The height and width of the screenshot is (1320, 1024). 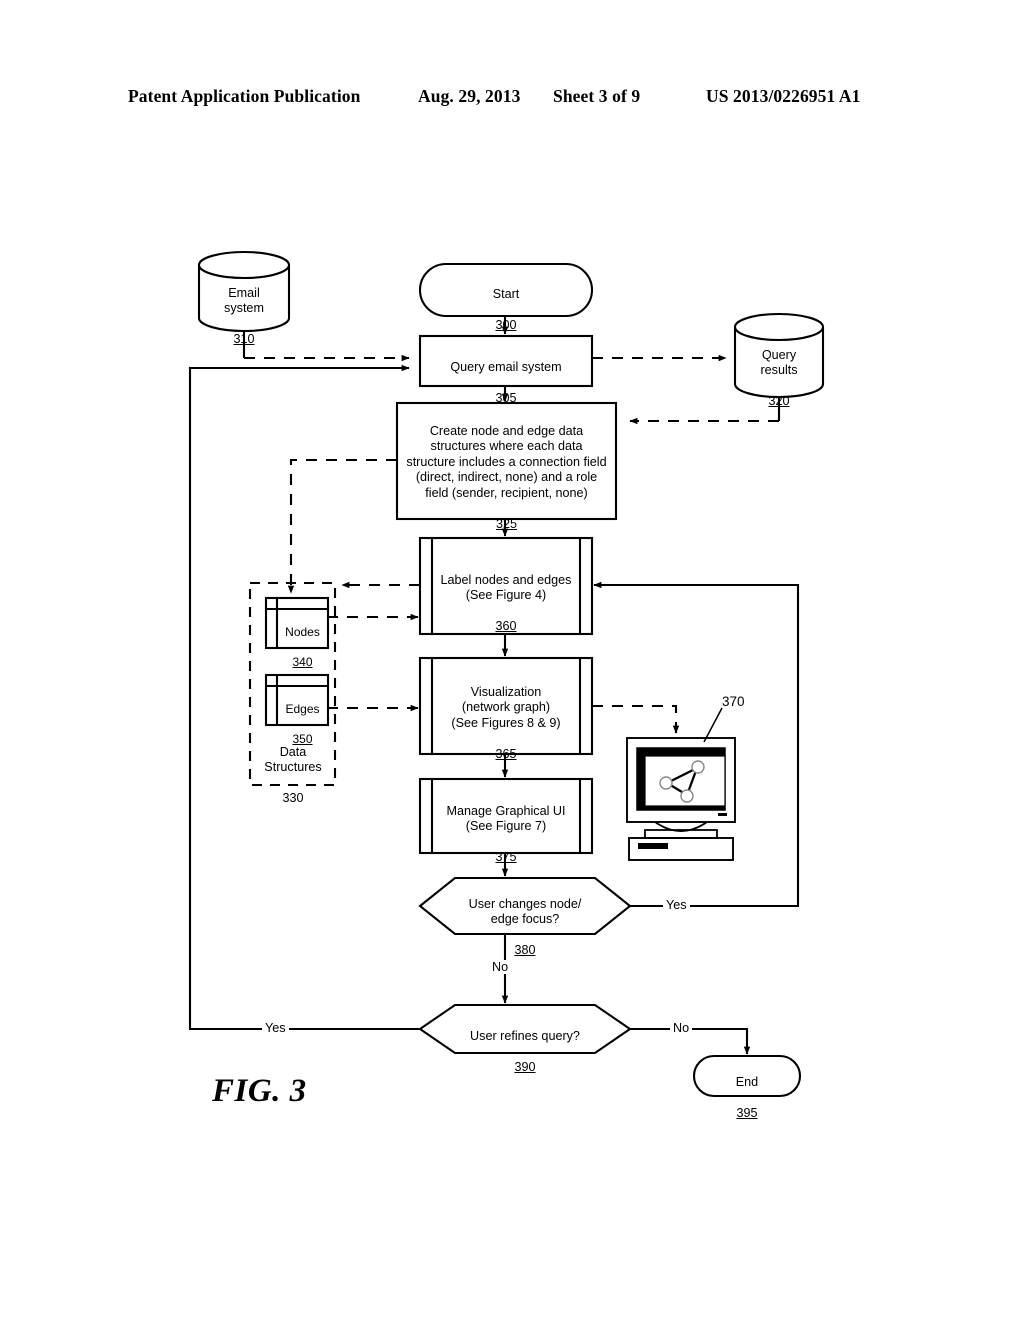 What do you see at coordinates (500, 967) in the screenshot?
I see `edge-label-focus-no: No` at bounding box center [500, 967].